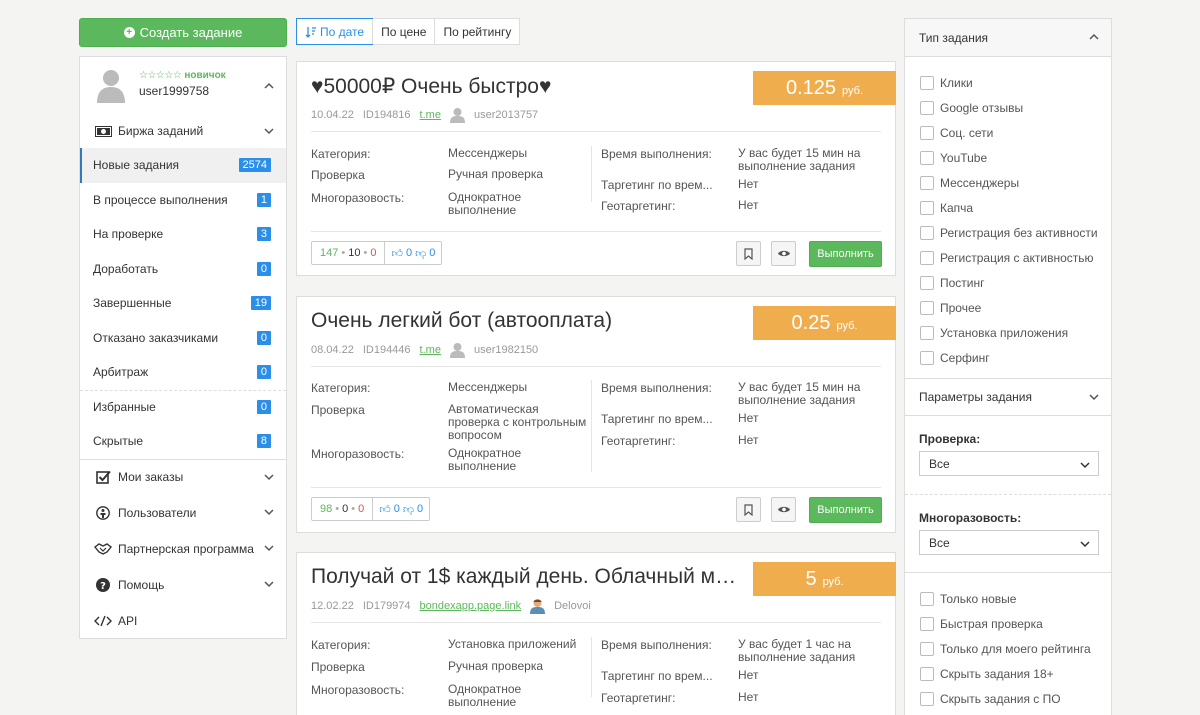 The image size is (1200, 715). What do you see at coordinates (526, 86) in the screenshot?
I see `task-title: ♥50000₽ Очень быстро♥` at bounding box center [526, 86].